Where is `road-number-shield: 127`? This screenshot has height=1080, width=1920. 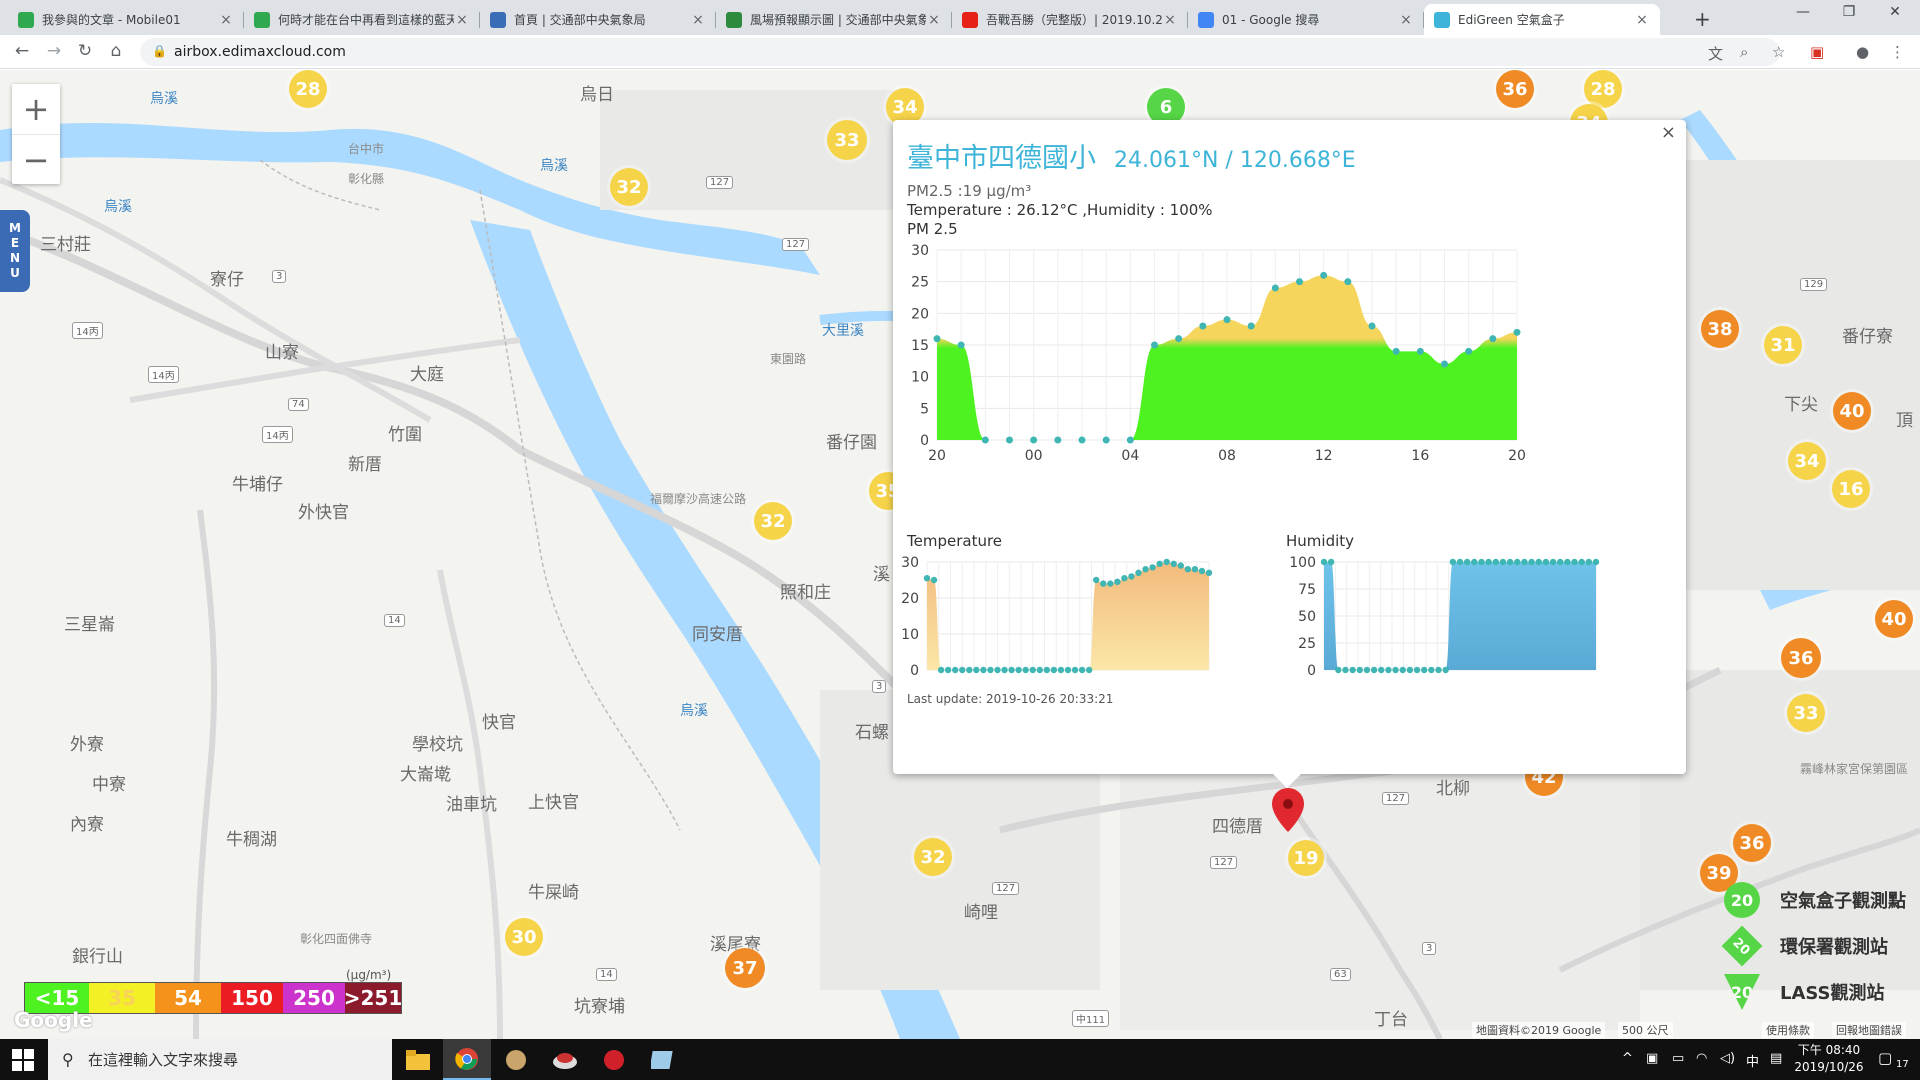
road-number-shield: 127 is located at coordinates (1006, 888).